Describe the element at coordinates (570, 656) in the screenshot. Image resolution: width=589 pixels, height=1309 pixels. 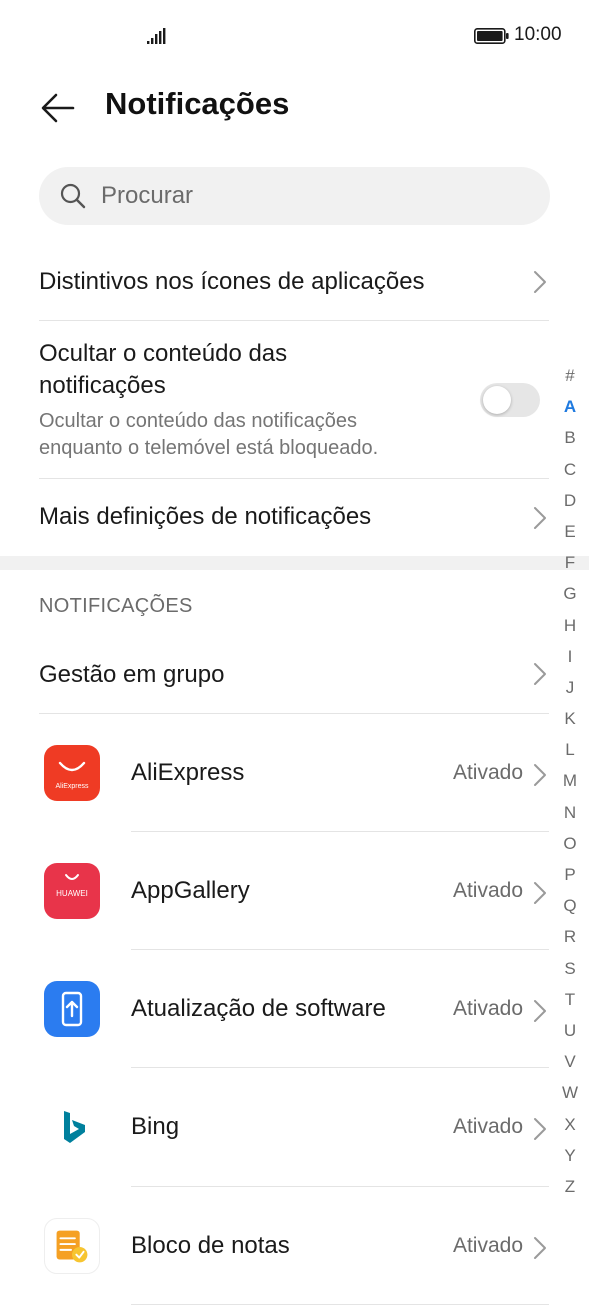
I see `alphabet-index-letter: I` at that location.